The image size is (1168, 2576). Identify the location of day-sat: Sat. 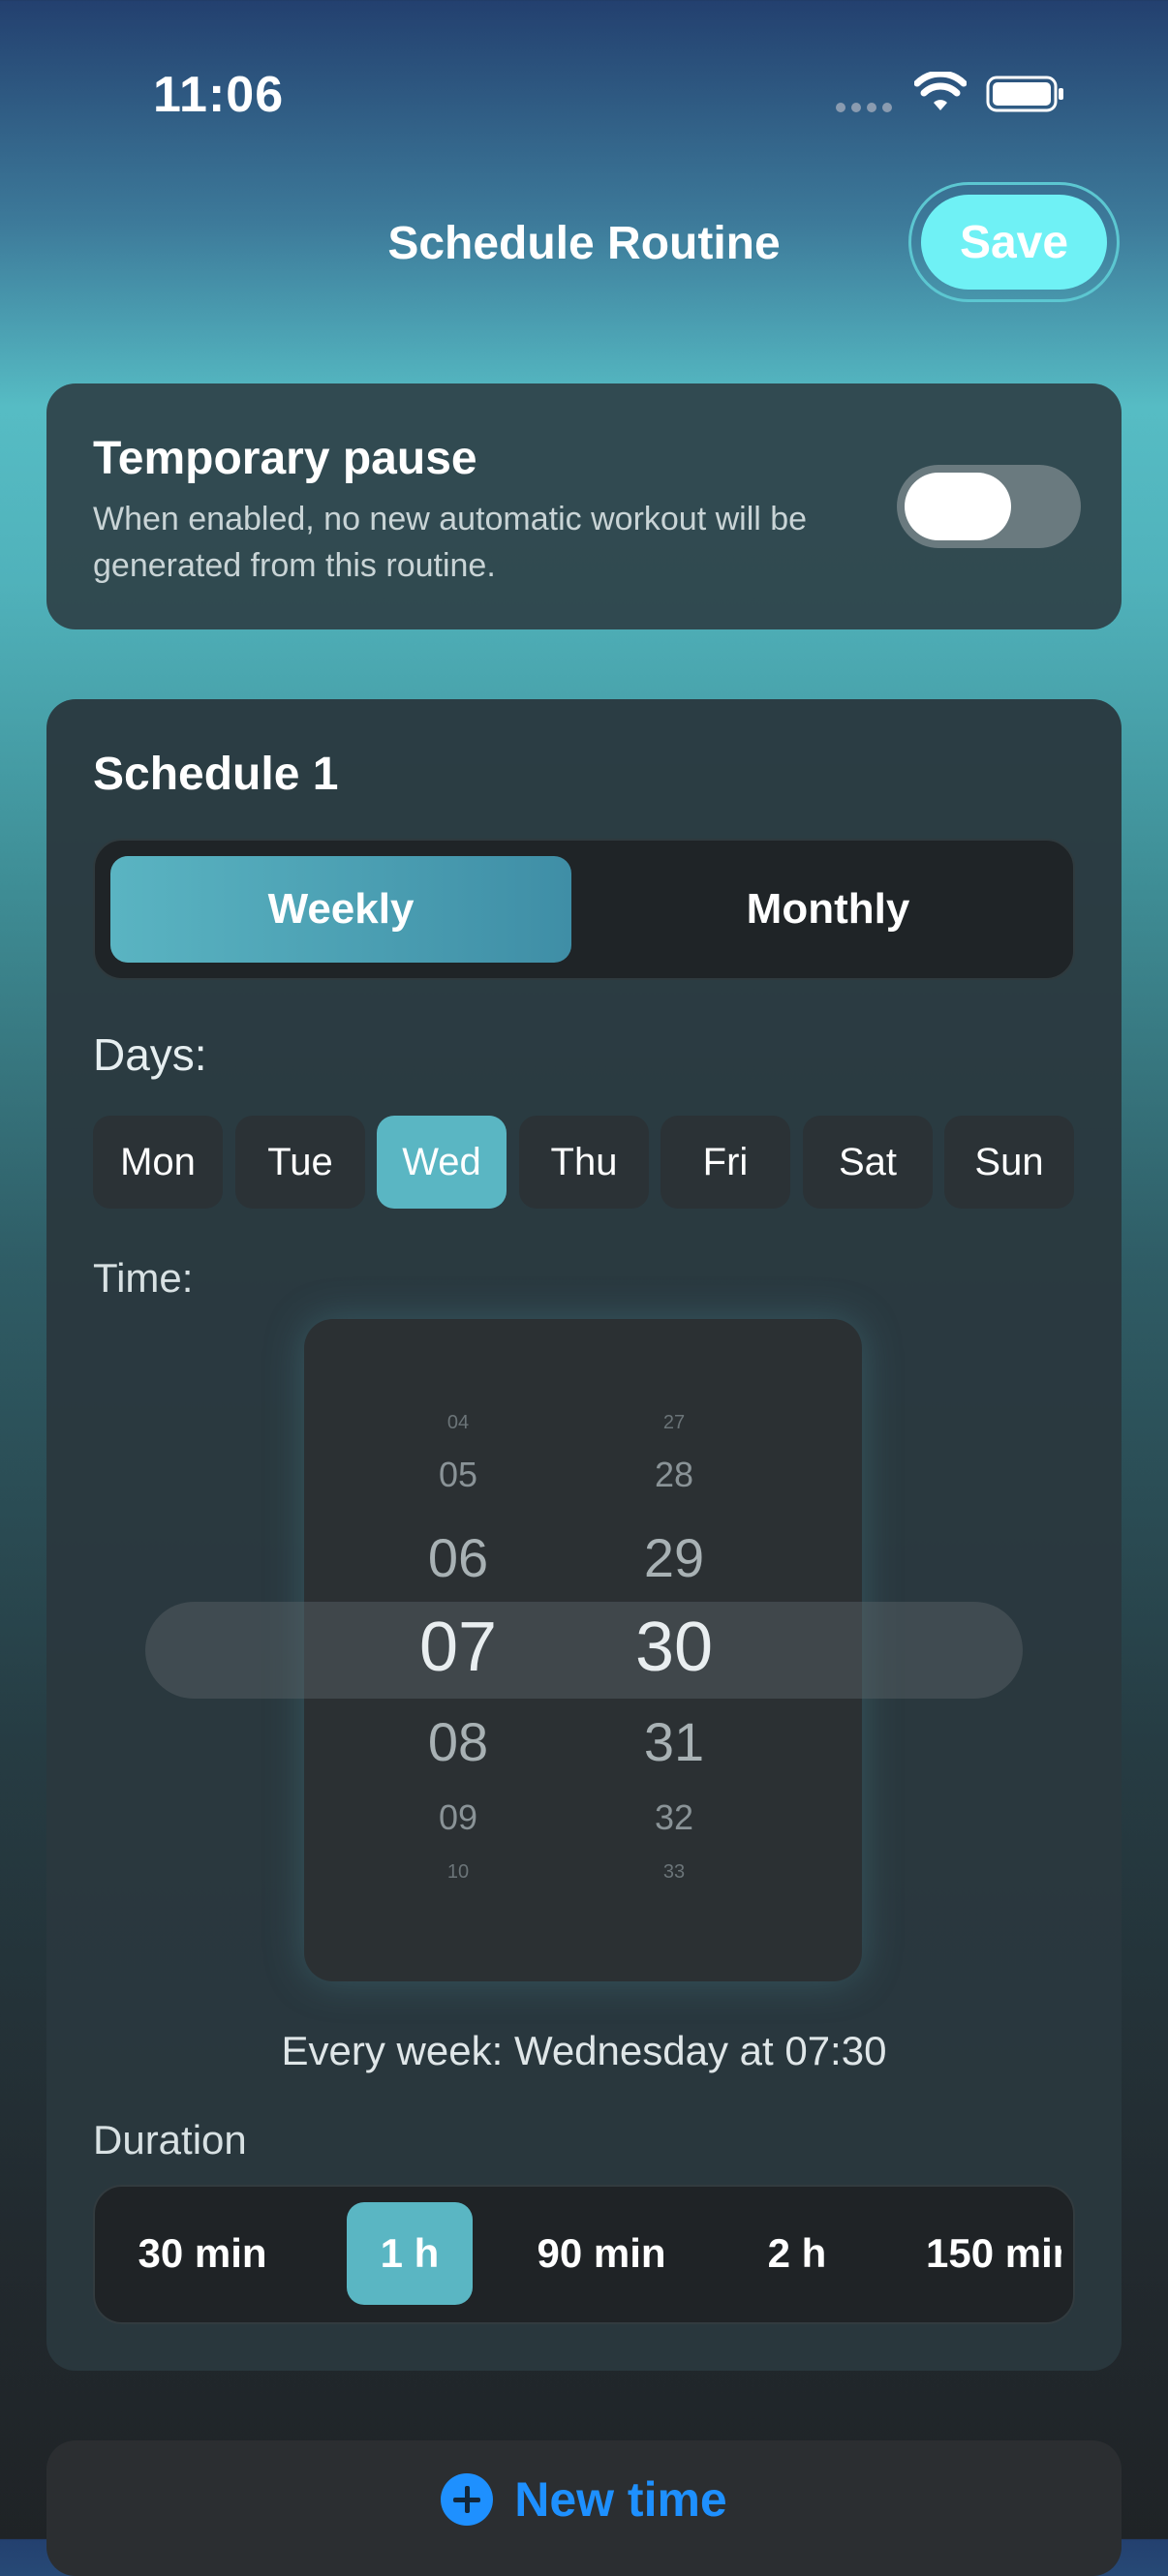
(868, 1162).